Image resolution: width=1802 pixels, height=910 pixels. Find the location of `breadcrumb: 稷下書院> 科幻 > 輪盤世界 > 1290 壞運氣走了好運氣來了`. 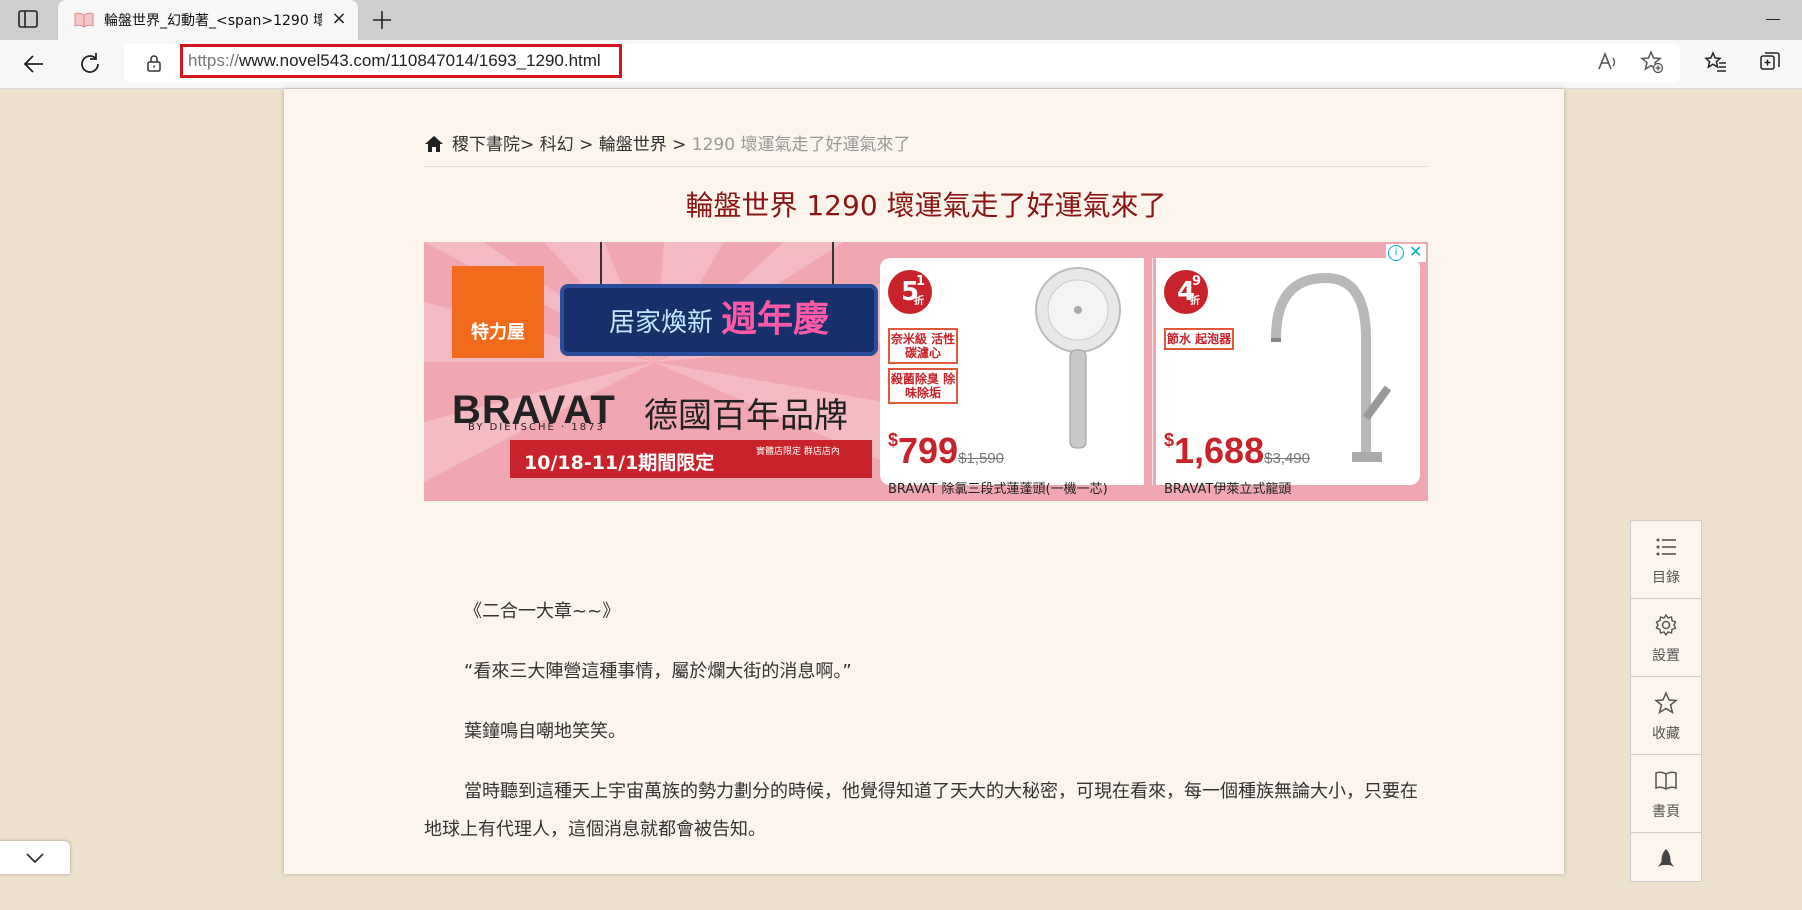

breadcrumb: 稷下書院> 科幻 > 輪盤世界 > 1290 壞運氣走了好運氣來了 is located at coordinates (667, 142).